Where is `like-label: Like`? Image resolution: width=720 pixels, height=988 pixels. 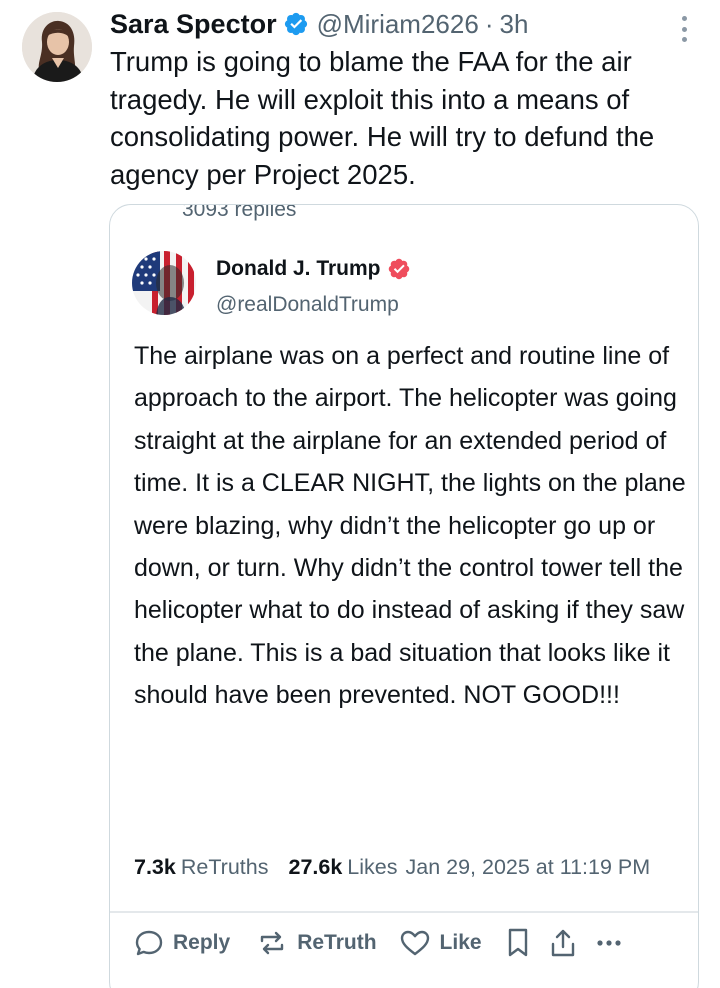
like-label: Like is located at coordinates (460, 942).